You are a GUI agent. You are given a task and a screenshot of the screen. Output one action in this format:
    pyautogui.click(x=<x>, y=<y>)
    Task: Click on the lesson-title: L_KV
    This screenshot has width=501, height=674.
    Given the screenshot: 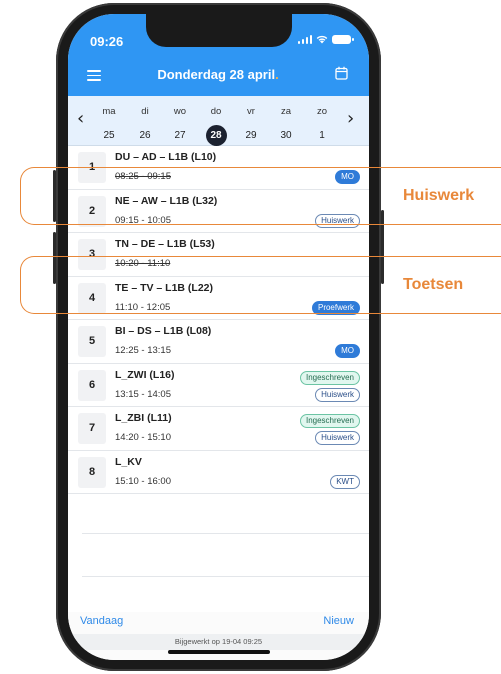 What is the action you would take?
    pyautogui.click(x=128, y=461)
    